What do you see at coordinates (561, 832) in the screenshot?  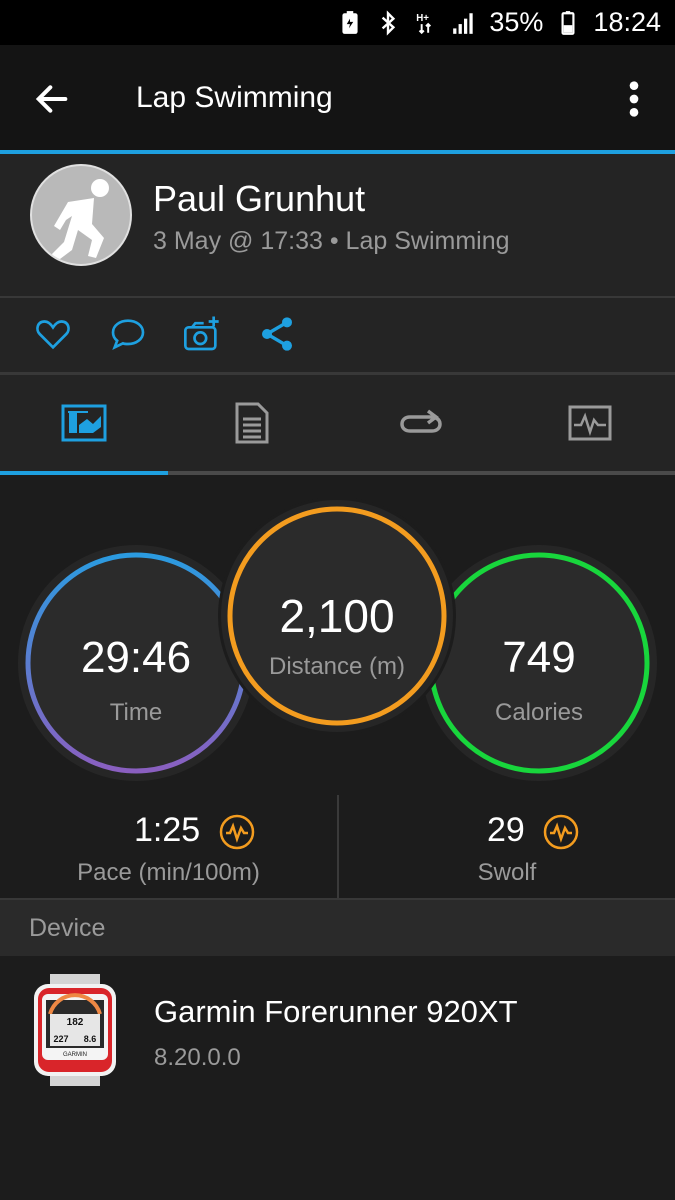 I see `swolf-chart-icon` at bounding box center [561, 832].